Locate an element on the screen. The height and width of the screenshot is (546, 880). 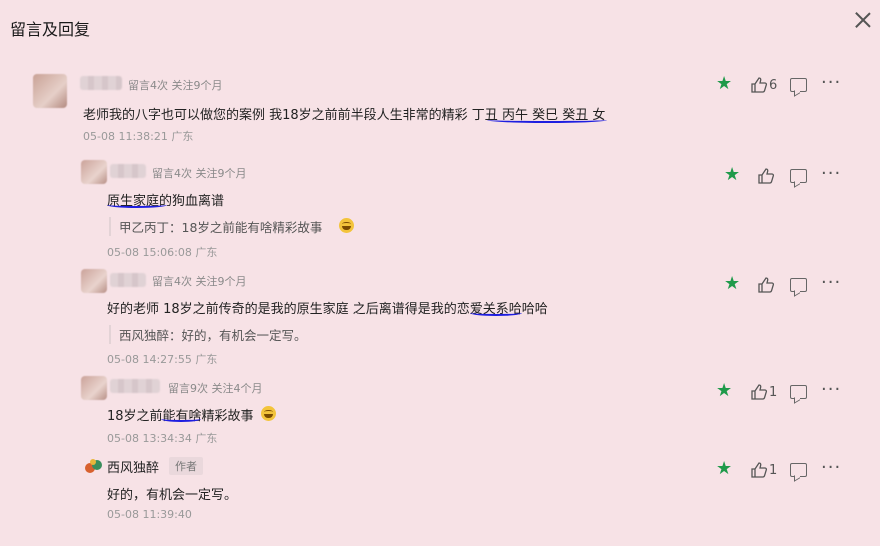
author-name: 西风独醉 is located at coordinates (133, 466).